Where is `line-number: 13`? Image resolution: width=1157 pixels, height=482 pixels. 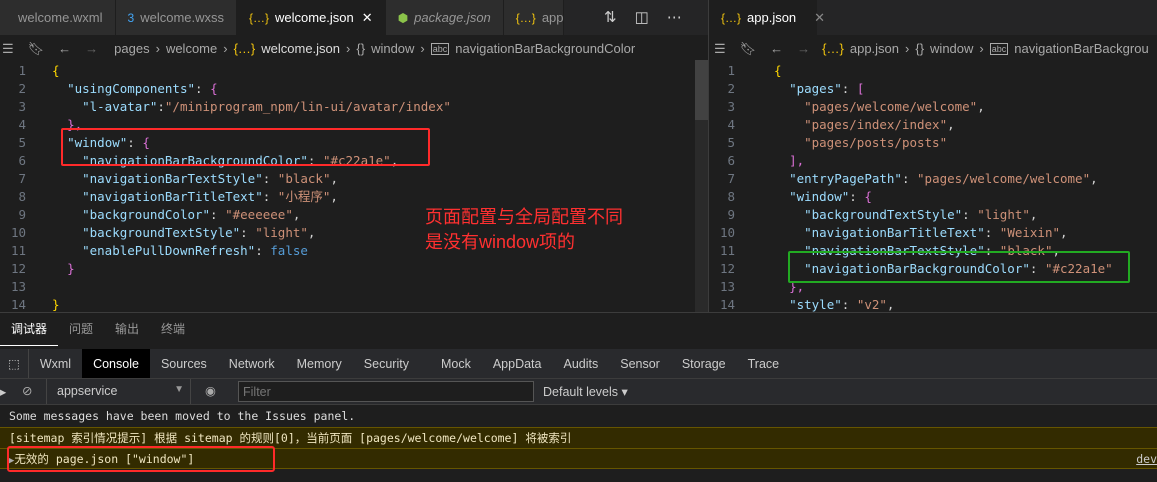 line-number: 13 is located at coordinates (18, 286).